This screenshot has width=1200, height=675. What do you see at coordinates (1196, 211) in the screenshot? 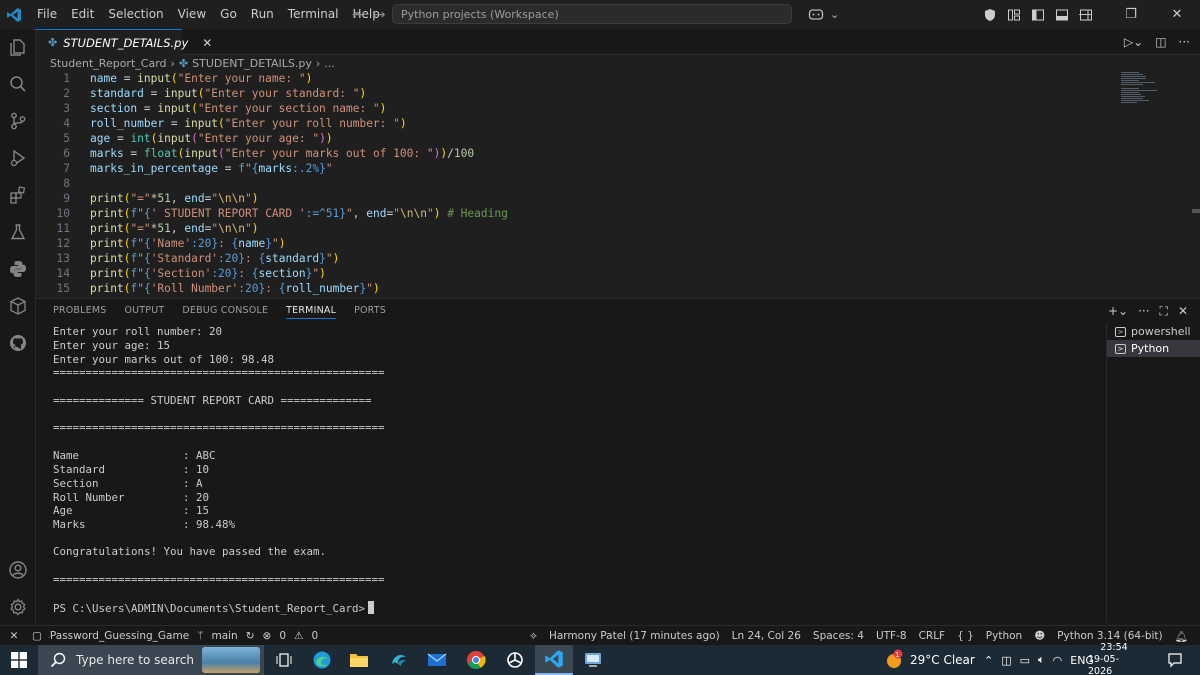
I see `editor-scrollbar` at bounding box center [1196, 211].